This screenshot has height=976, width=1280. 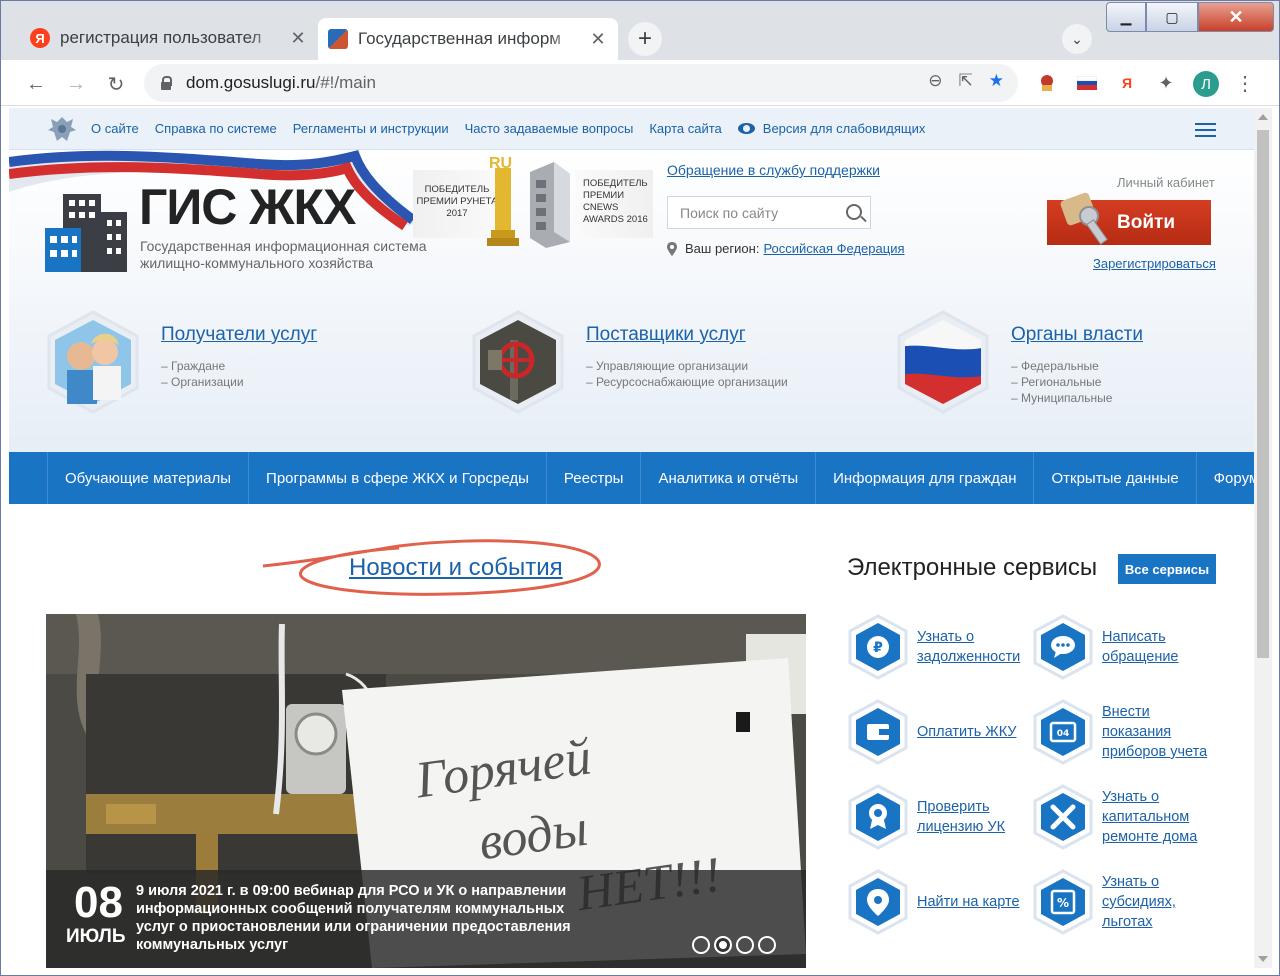 I want to click on menu-dots-icon: ⋮, so click(x=1245, y=83).